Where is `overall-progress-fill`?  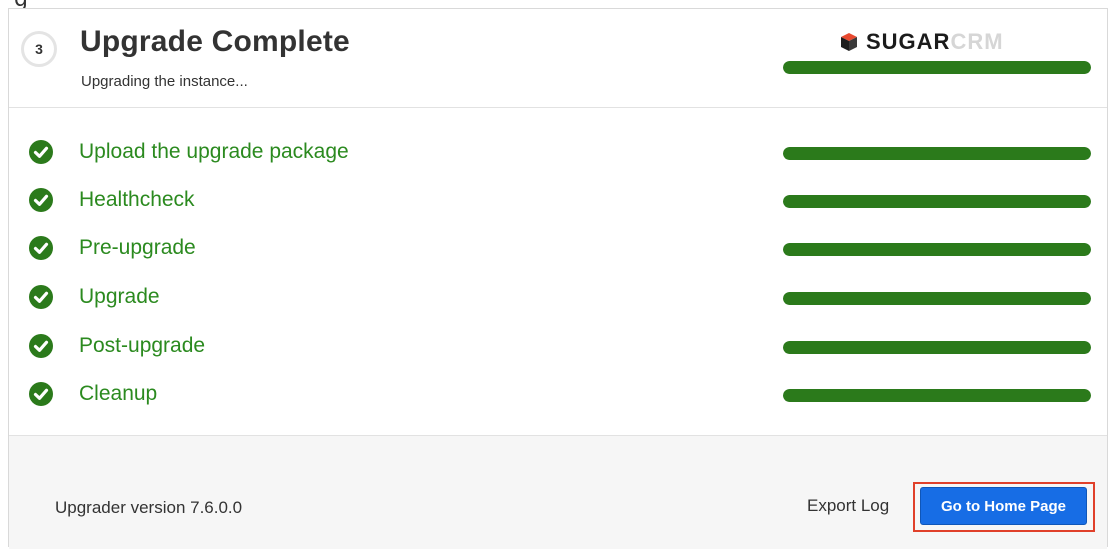 overall-progress-fill is located at coordinates (937, 67).